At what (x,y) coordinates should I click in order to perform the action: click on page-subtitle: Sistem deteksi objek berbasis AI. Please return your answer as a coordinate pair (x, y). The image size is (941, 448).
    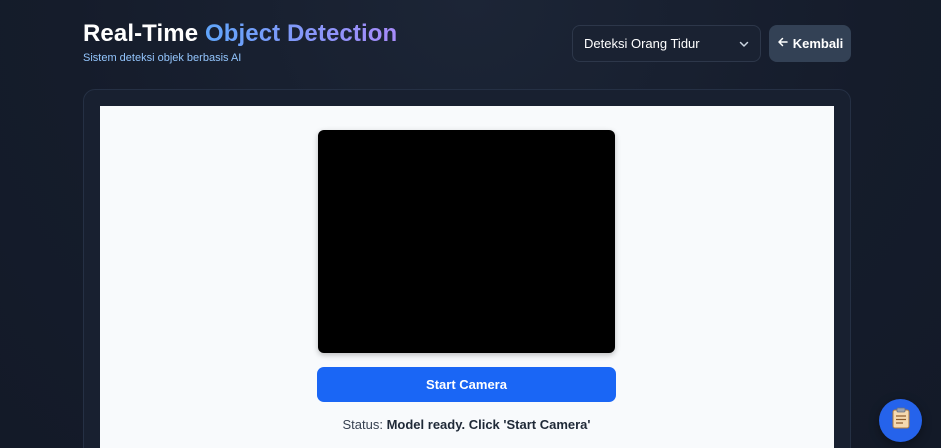
    Looking at the image, I should click on (162, 58).